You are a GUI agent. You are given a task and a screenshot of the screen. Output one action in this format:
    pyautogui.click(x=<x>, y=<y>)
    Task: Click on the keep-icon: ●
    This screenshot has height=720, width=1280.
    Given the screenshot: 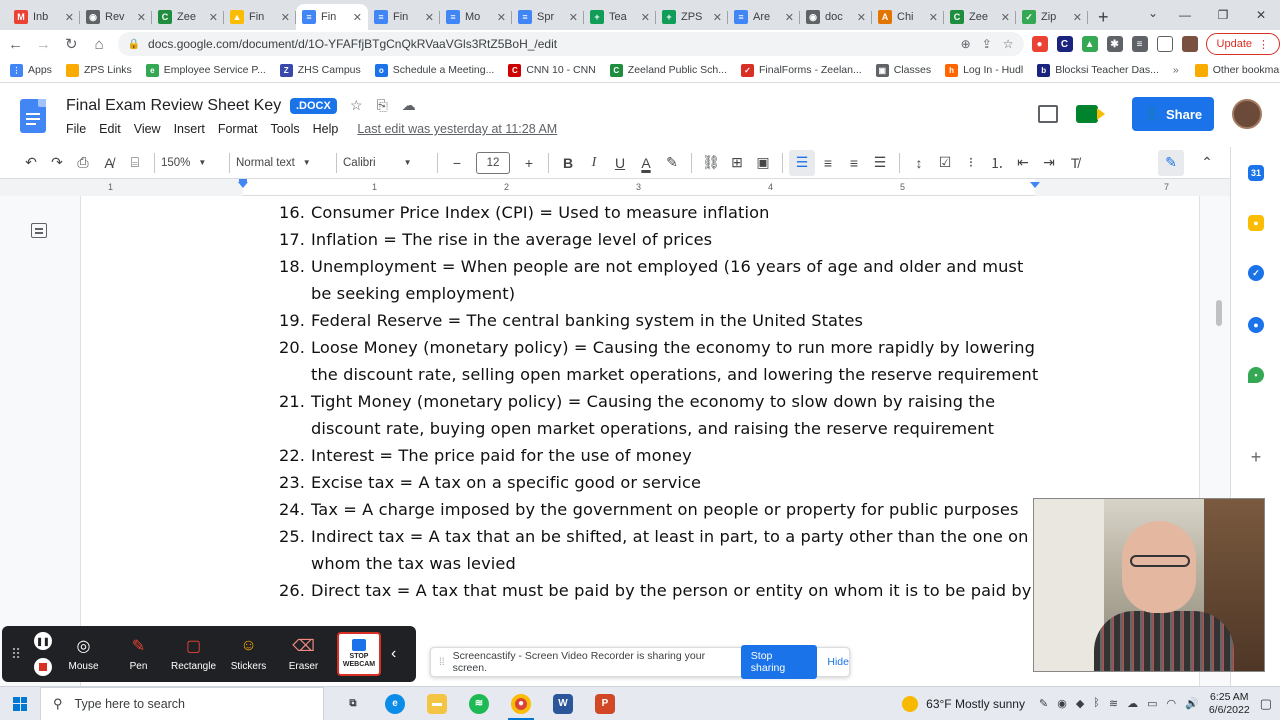 What is the action you would take?
    pyautogui.click(x=1256, y=223)
    